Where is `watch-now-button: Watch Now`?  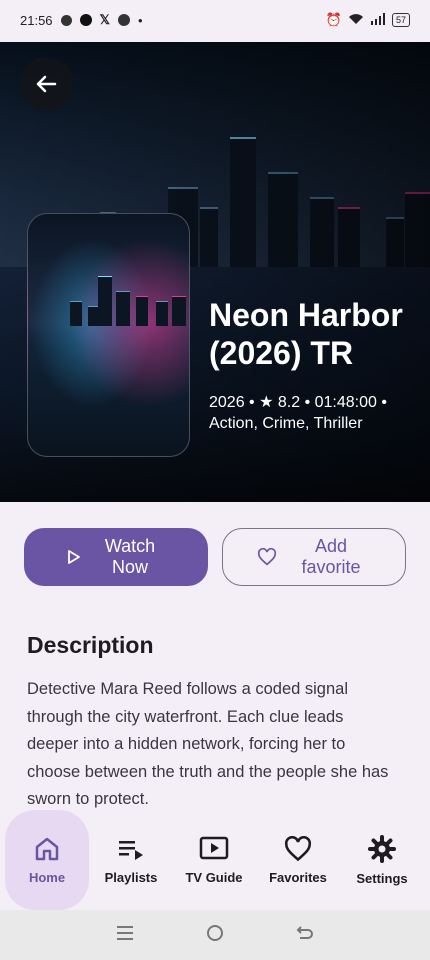 watch-now-button: Watch Now is located at coordinates (116, 557).